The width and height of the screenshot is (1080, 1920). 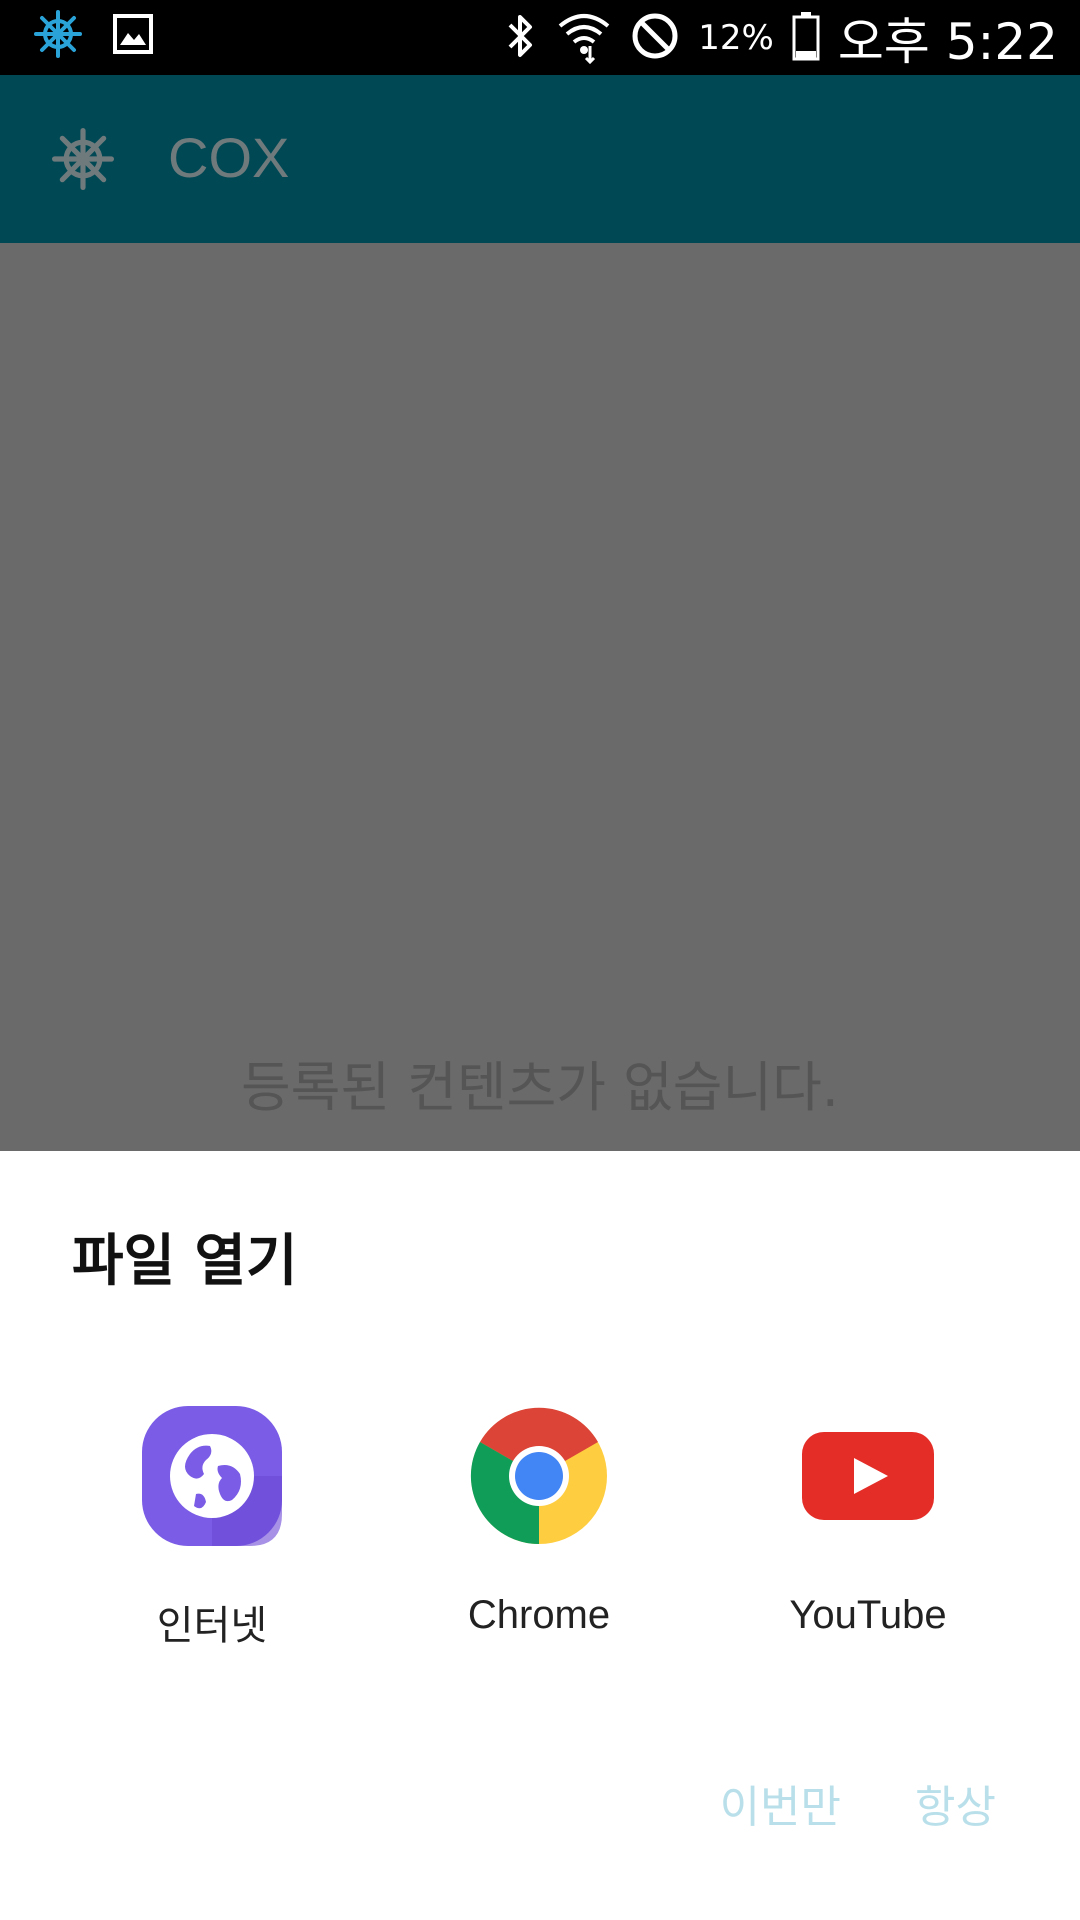 I want to click on app-choice-internet: 인터넷, so click(x=212, y=1526).